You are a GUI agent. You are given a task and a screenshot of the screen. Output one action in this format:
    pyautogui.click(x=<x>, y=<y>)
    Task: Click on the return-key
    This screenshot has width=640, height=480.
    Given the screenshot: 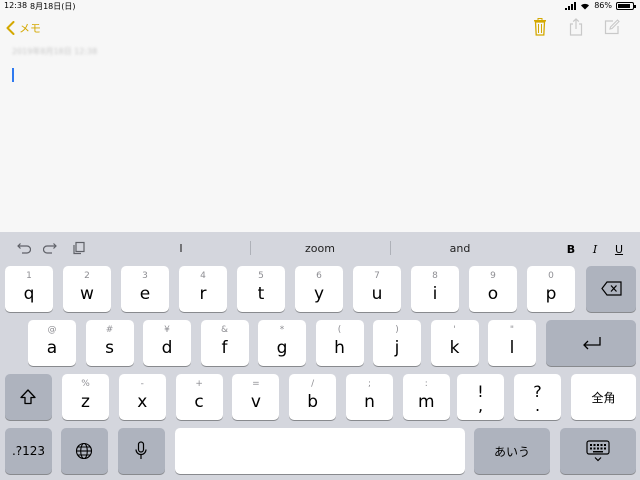 What is the action you would take?
    pyautogui.click(x=591, y=343)
    